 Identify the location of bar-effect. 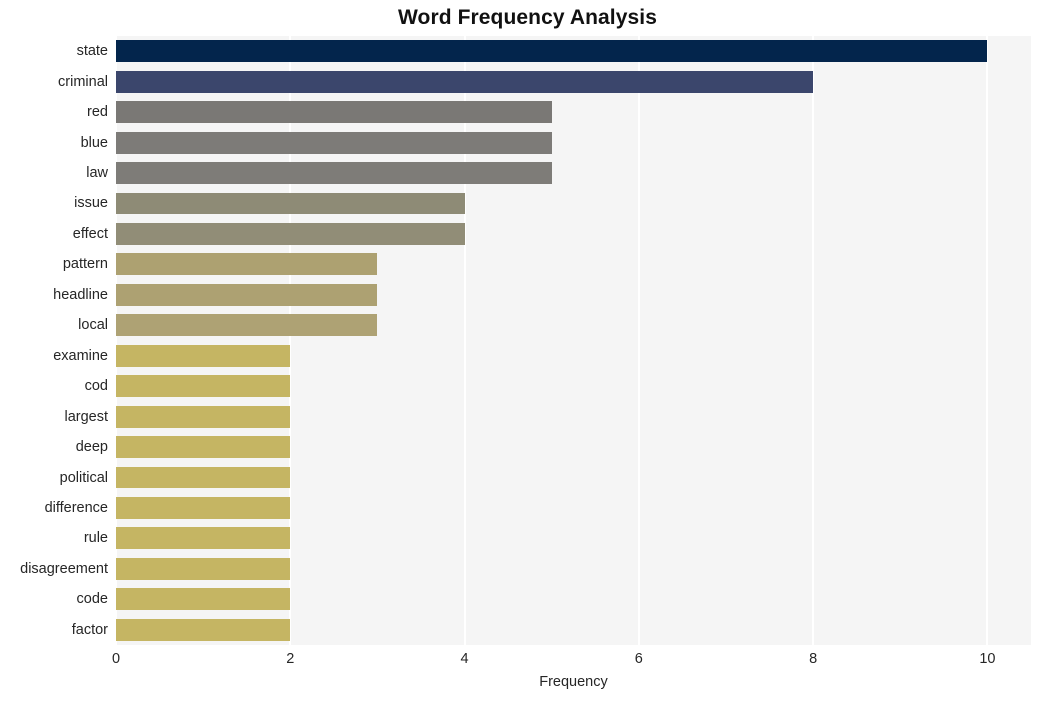
(290, 233).